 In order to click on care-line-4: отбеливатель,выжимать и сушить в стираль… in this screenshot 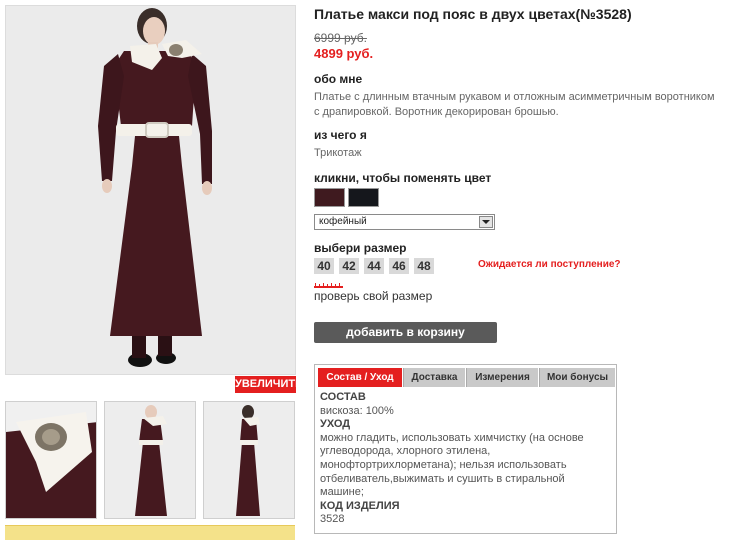, I will do `click(442, 478)`.